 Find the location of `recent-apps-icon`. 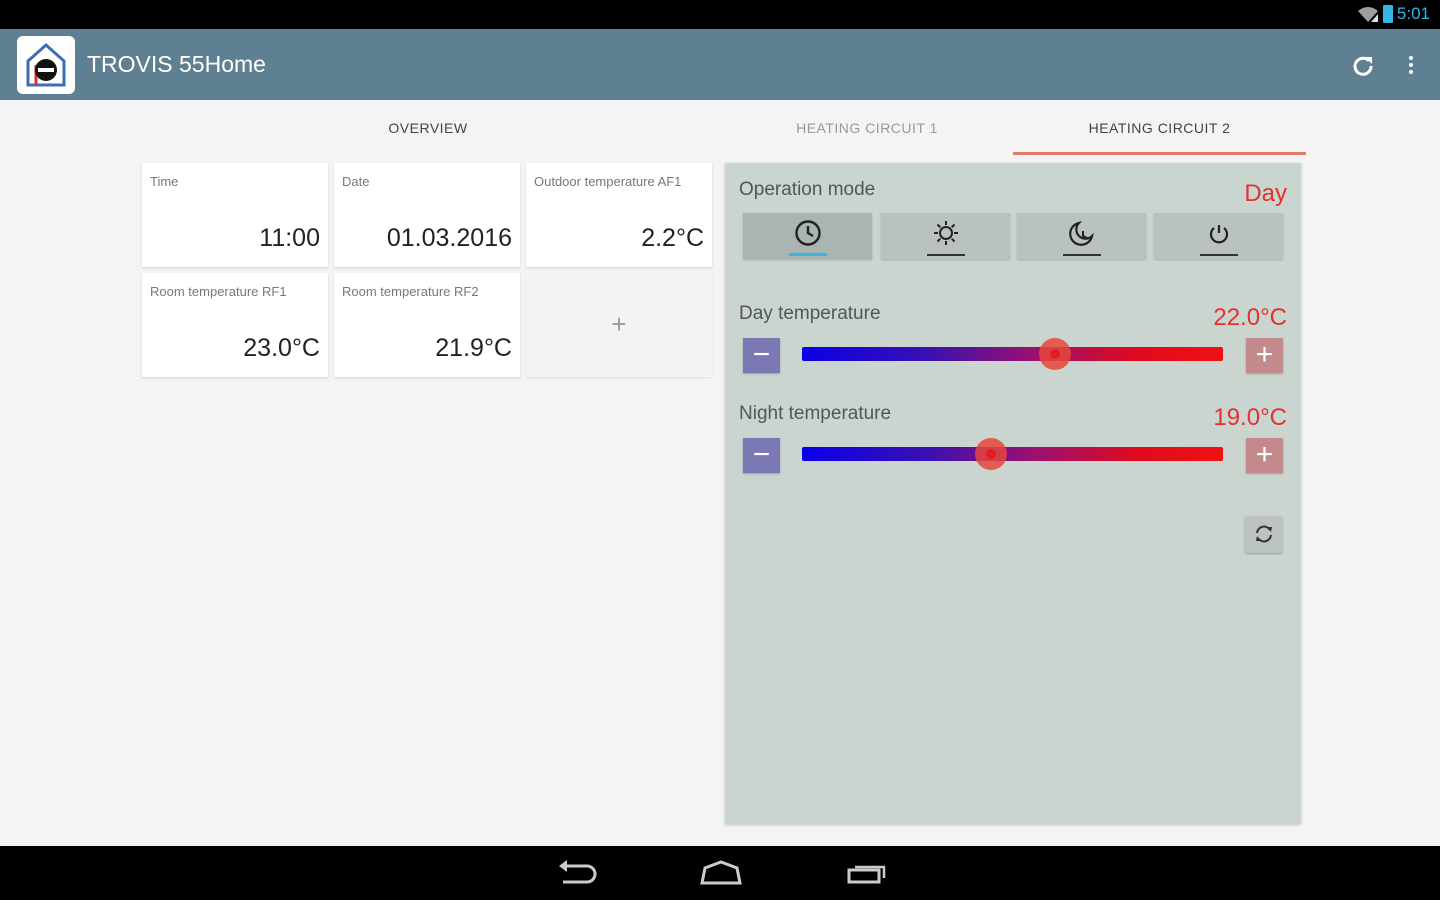

recent-apps-icon is located at coordinates (866, 874).